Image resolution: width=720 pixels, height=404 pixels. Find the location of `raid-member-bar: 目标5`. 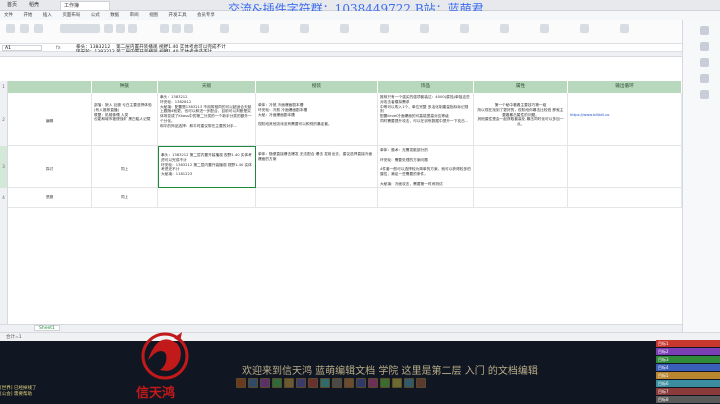

raid-member-bar: 目标5 is located at coordinates (688, 375).